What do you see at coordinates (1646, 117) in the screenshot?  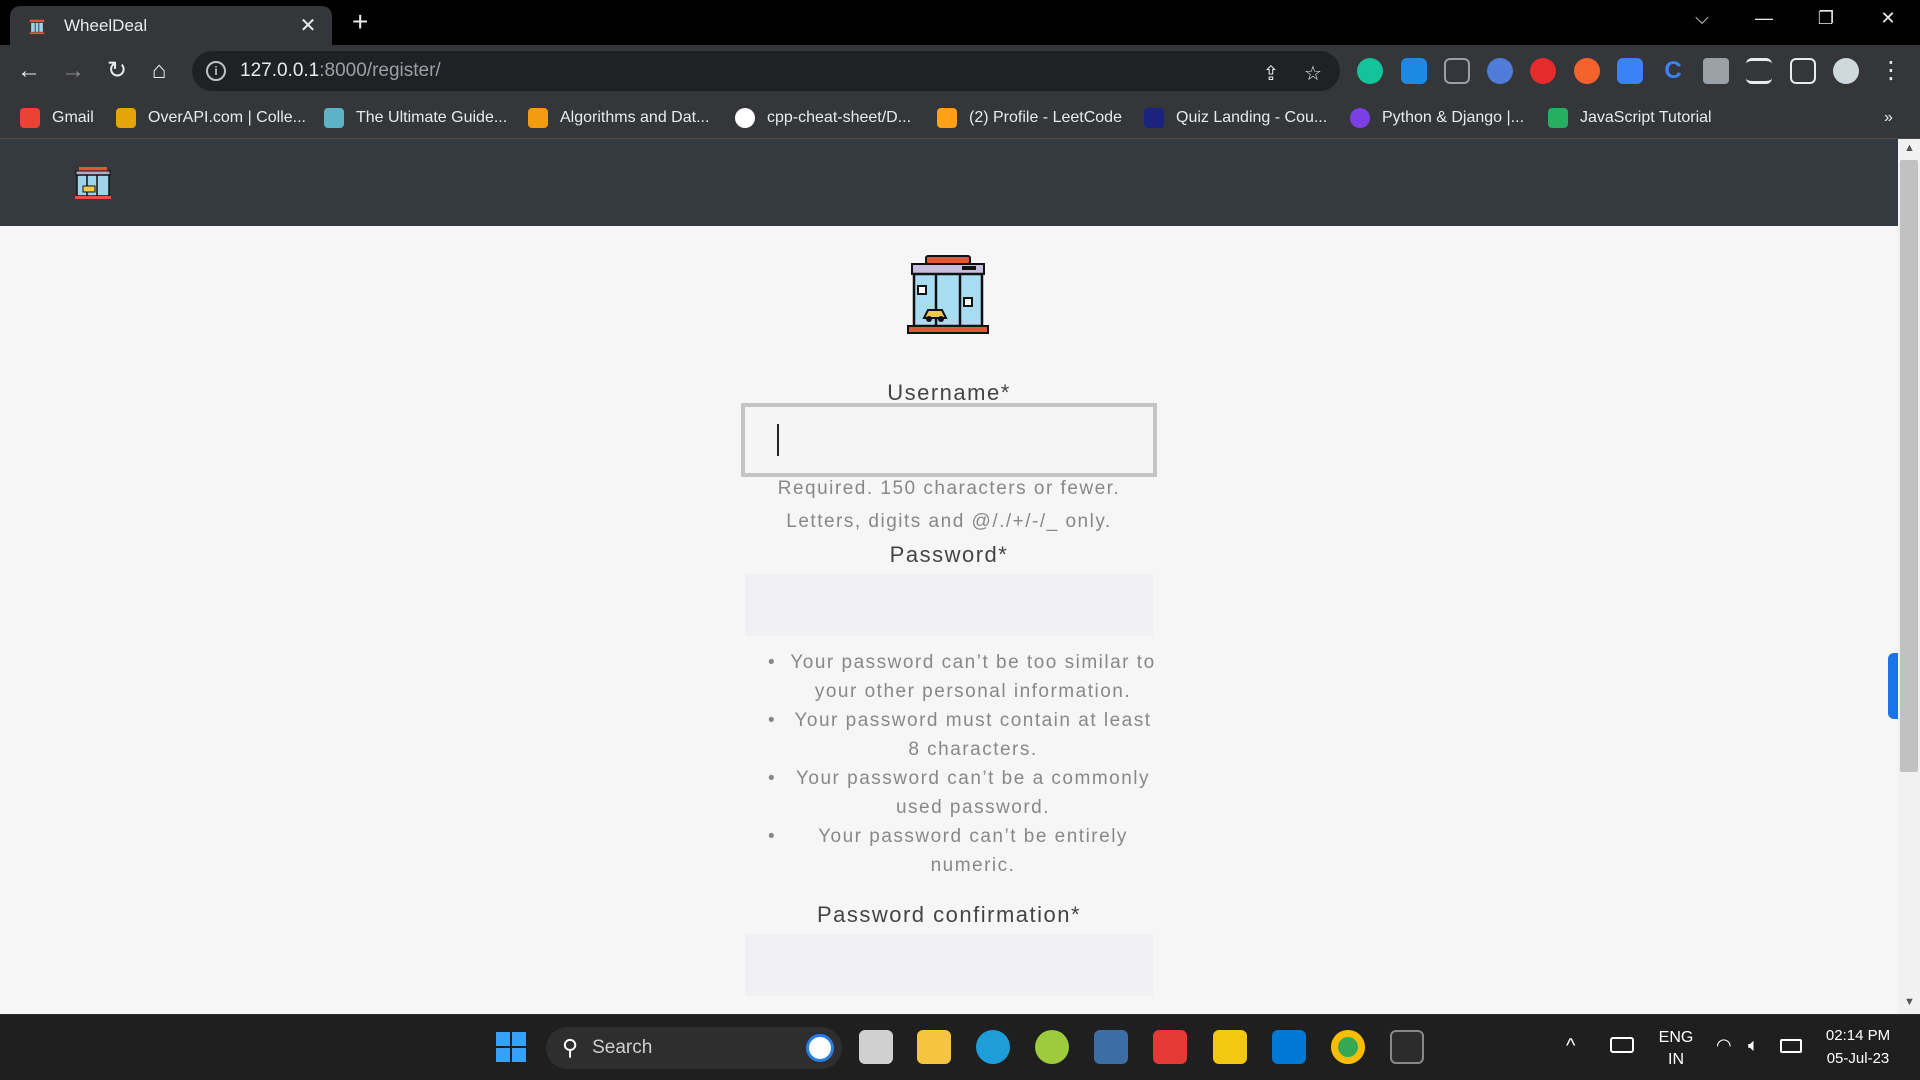 I see `bookmark-label: JavaScript Tutorial` at bounding box center [1646, 117].